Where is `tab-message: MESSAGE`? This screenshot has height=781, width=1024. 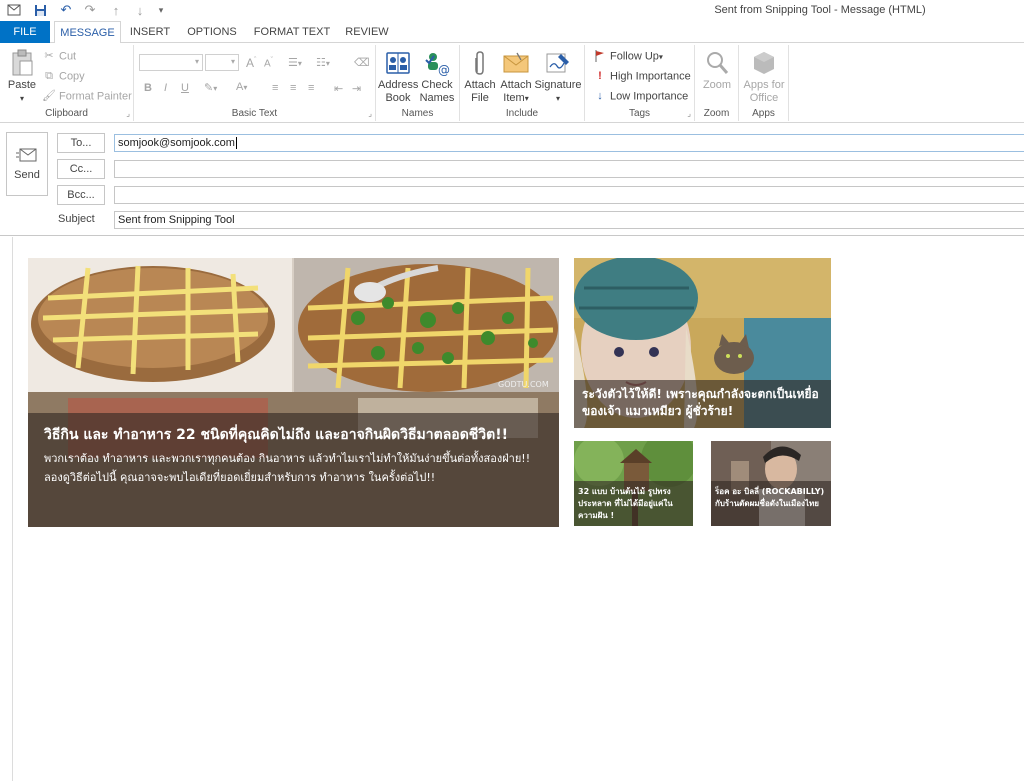 tab-message: MESSAGE is located at coordinates (87, 32).